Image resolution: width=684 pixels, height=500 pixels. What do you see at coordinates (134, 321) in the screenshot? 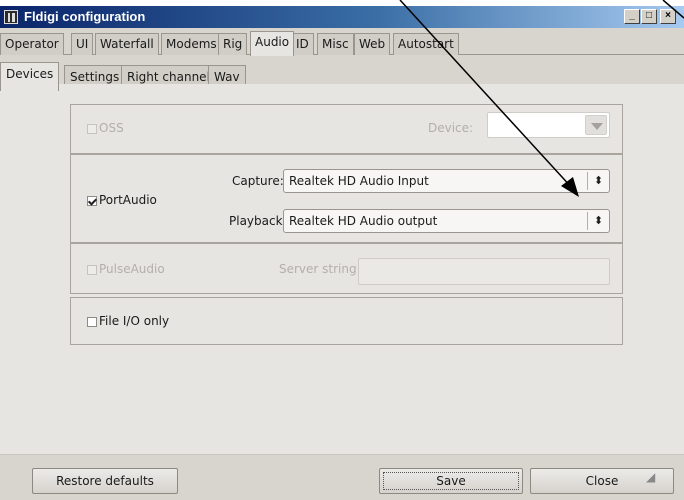
I see `fileio-label: File I/O only` at bounding box center [134, 321].